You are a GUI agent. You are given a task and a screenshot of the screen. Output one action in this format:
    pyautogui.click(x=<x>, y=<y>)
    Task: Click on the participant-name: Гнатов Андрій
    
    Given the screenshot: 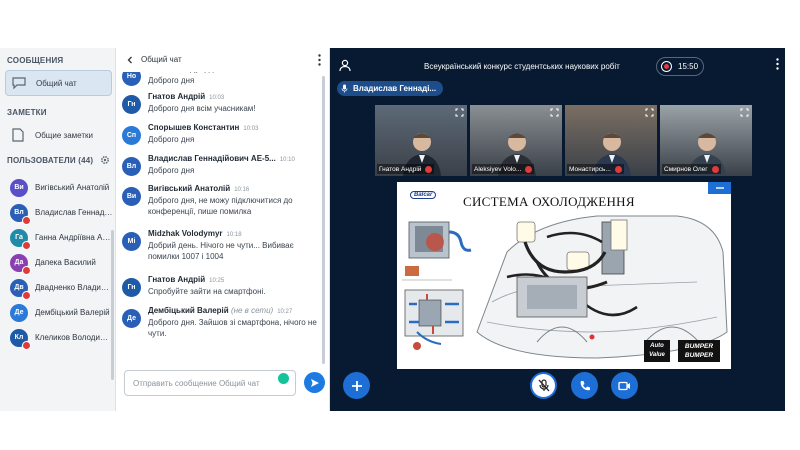 What is the action you would take?
    pyautogui.click(x=400, y=169)
    